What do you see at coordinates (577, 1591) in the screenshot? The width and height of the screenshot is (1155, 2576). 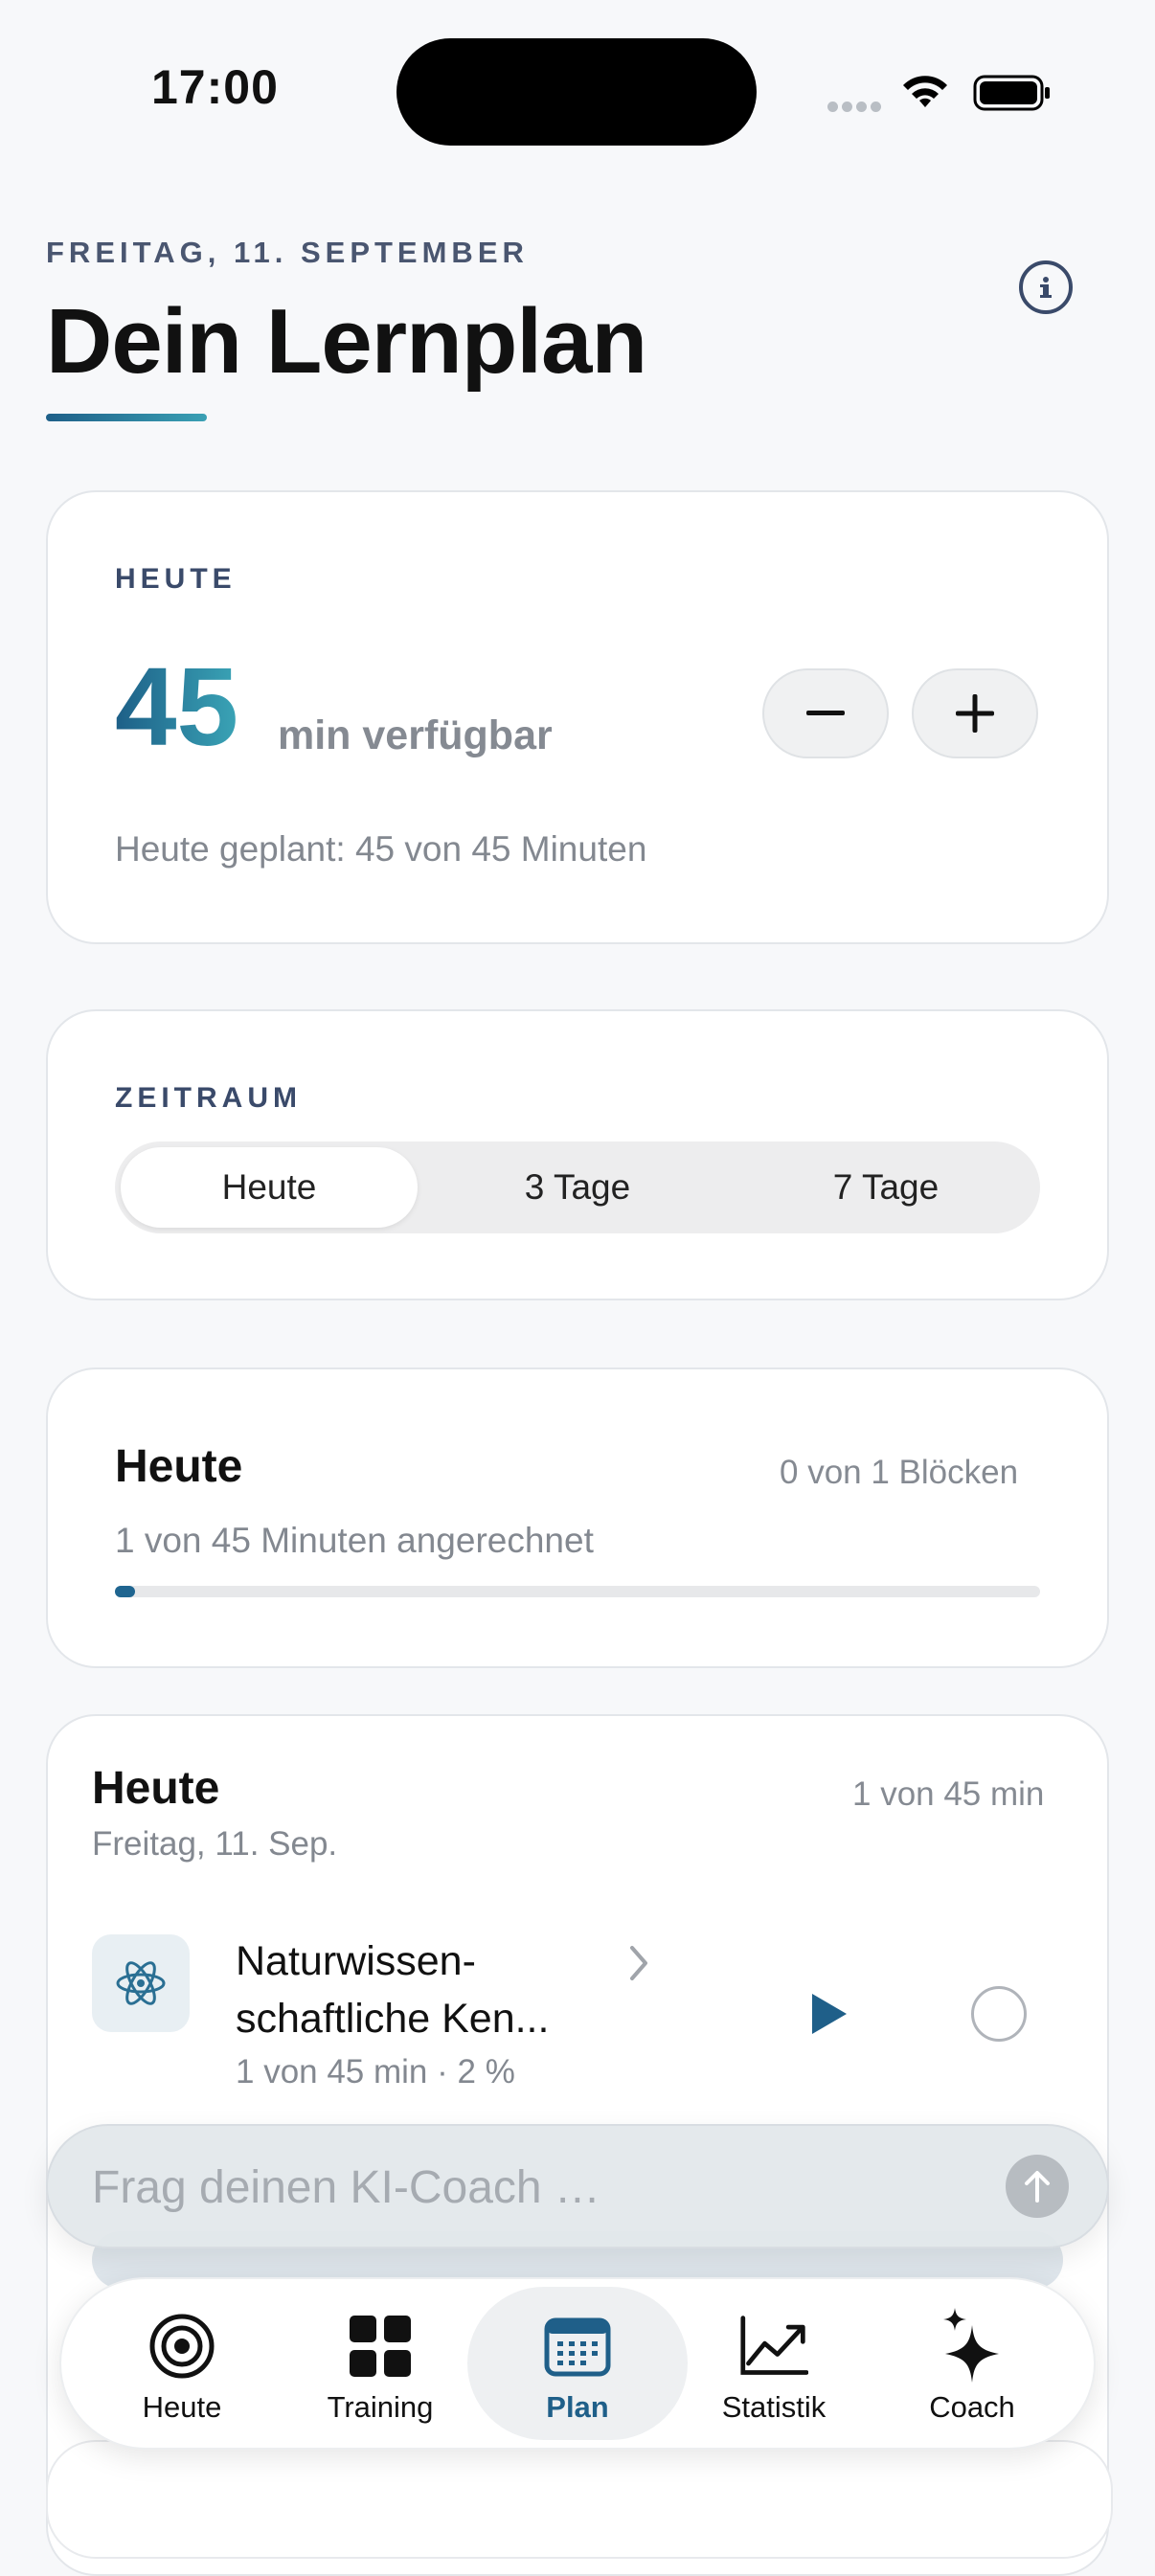 I see `progress-bar` at bounding box center [577, 1591].